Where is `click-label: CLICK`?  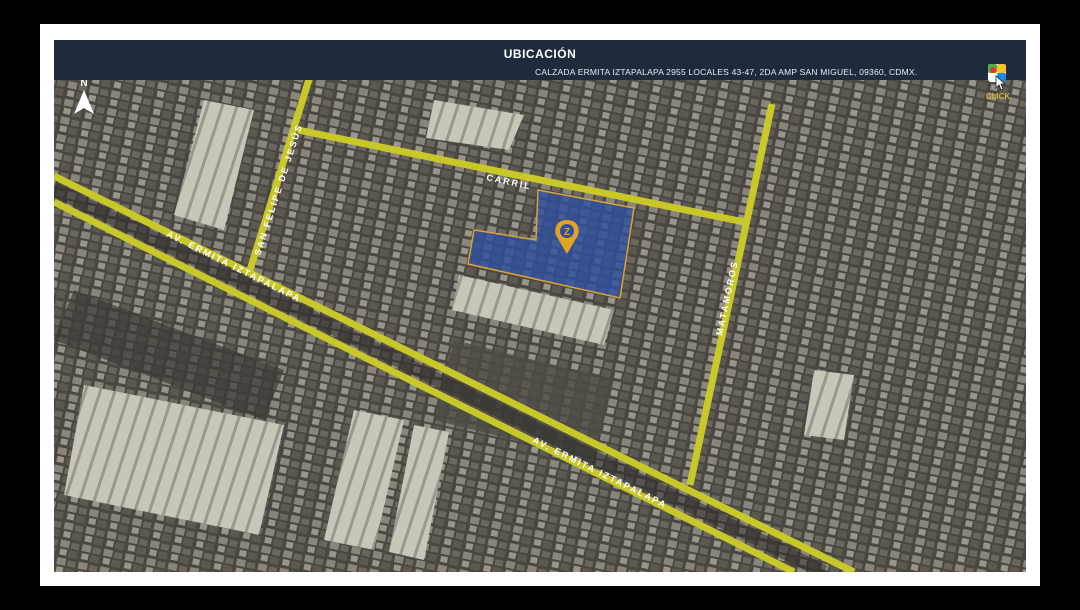
click-label: CLICK is located at coordinates (998, 96).